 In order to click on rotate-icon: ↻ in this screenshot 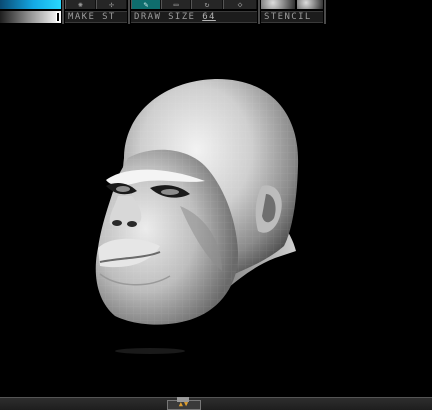, I will do `click(207, 4)`.